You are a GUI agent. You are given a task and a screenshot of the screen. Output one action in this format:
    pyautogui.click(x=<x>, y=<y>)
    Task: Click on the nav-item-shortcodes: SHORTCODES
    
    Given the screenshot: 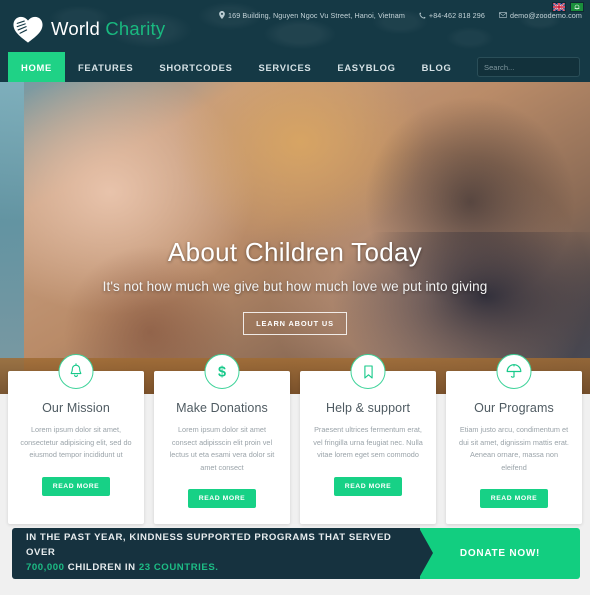 What is the action you would take?
    pyautogui.click(x=195, y=67)
    